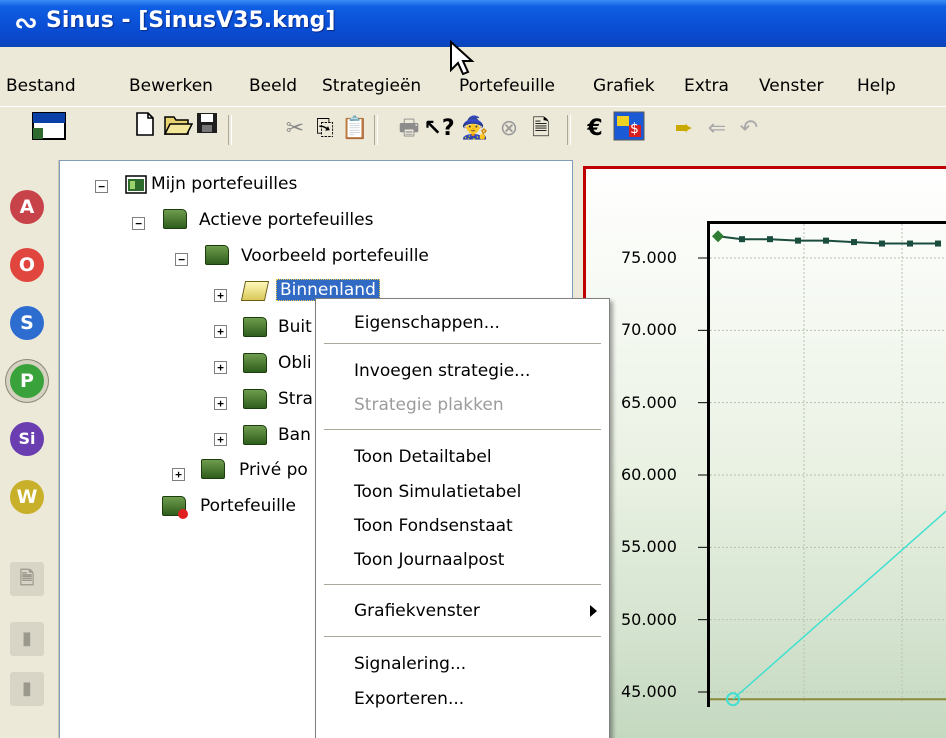 The width and height of the screenshot is (946, 738). I want to click on y-tick-label: 70.000, so click(649, 330).